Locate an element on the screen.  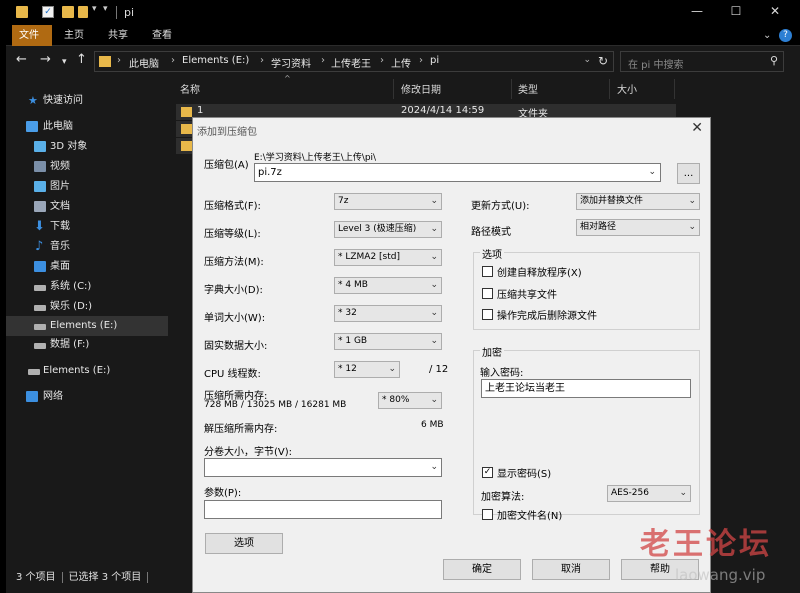
sidebar-item-videos: 视频 is located at coordinates (87, 167).